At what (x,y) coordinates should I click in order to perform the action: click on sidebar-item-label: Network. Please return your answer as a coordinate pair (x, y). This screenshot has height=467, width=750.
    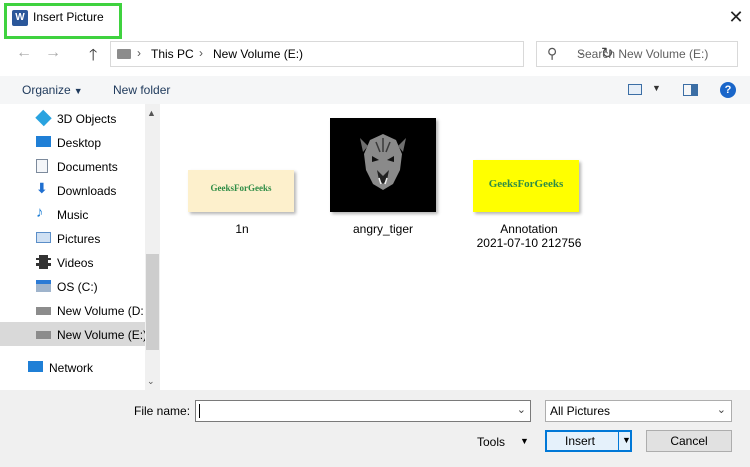
    Looking at the image, I should click on (71, 368).